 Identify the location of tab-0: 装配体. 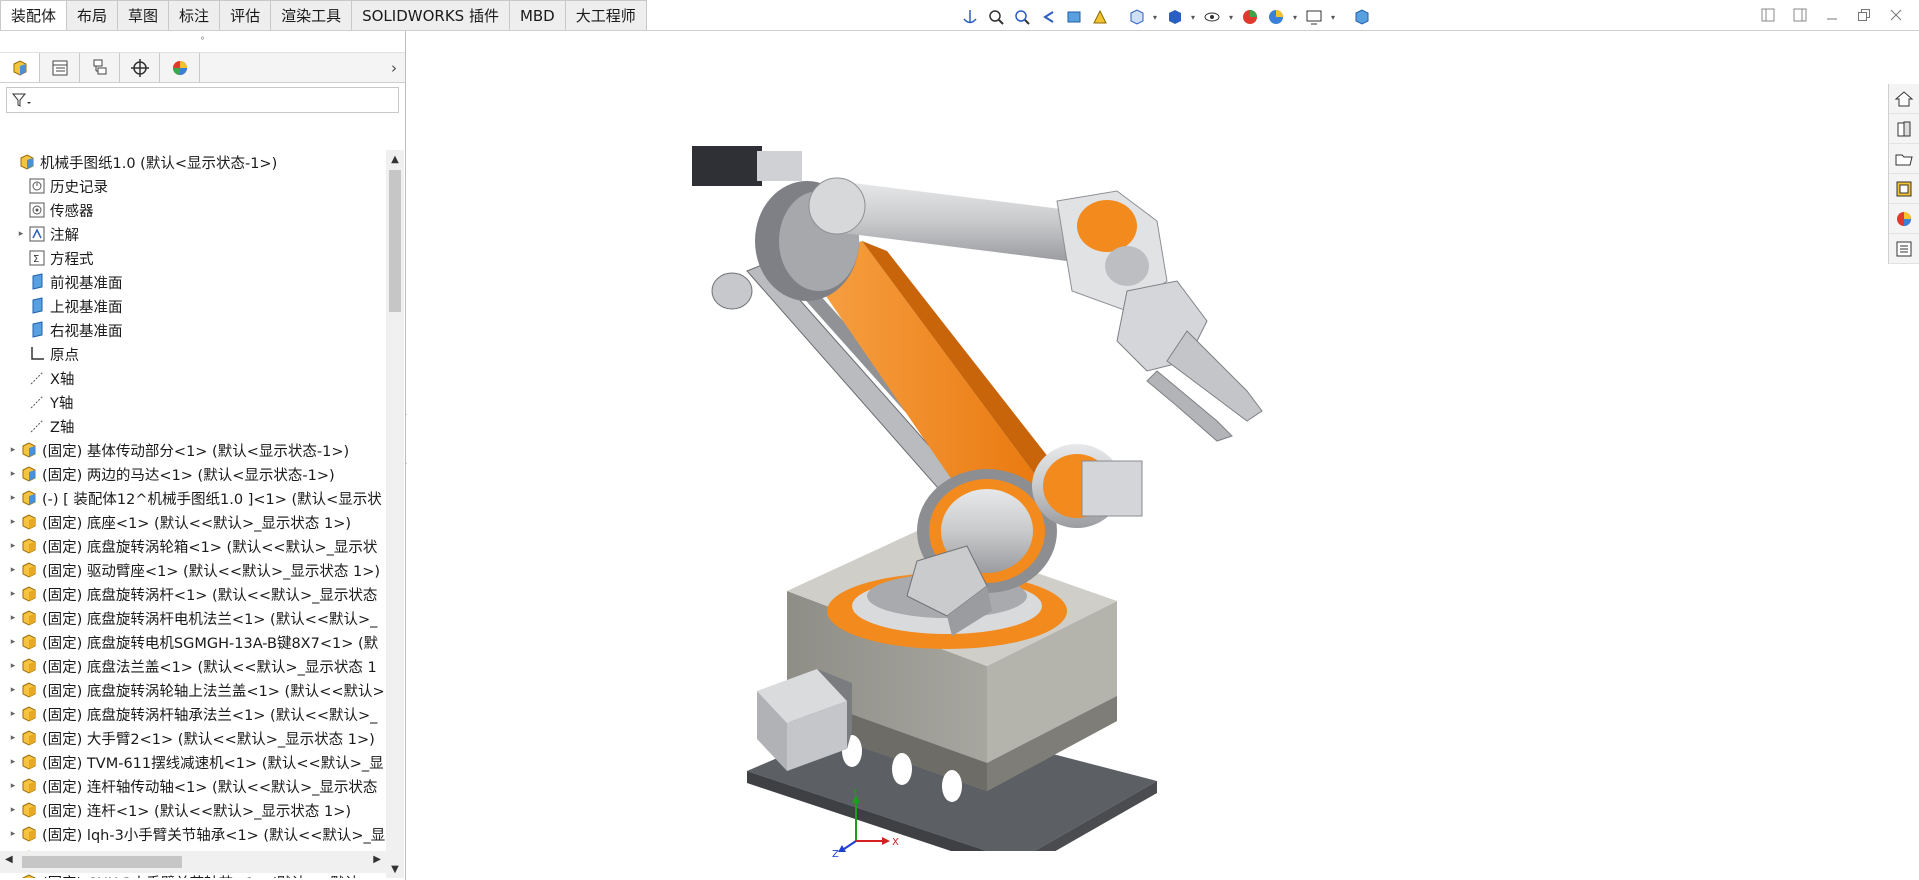
(34, 15).